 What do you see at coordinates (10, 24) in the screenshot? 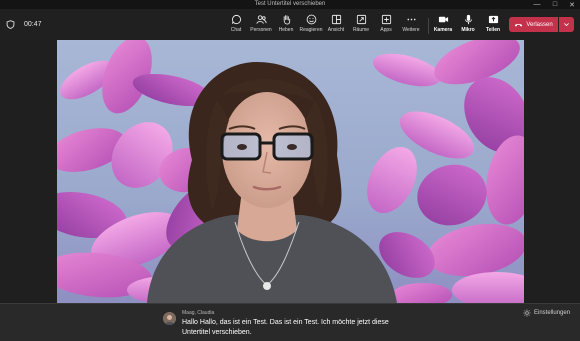
I see `shield-icon` at bounding box center [10, 24].